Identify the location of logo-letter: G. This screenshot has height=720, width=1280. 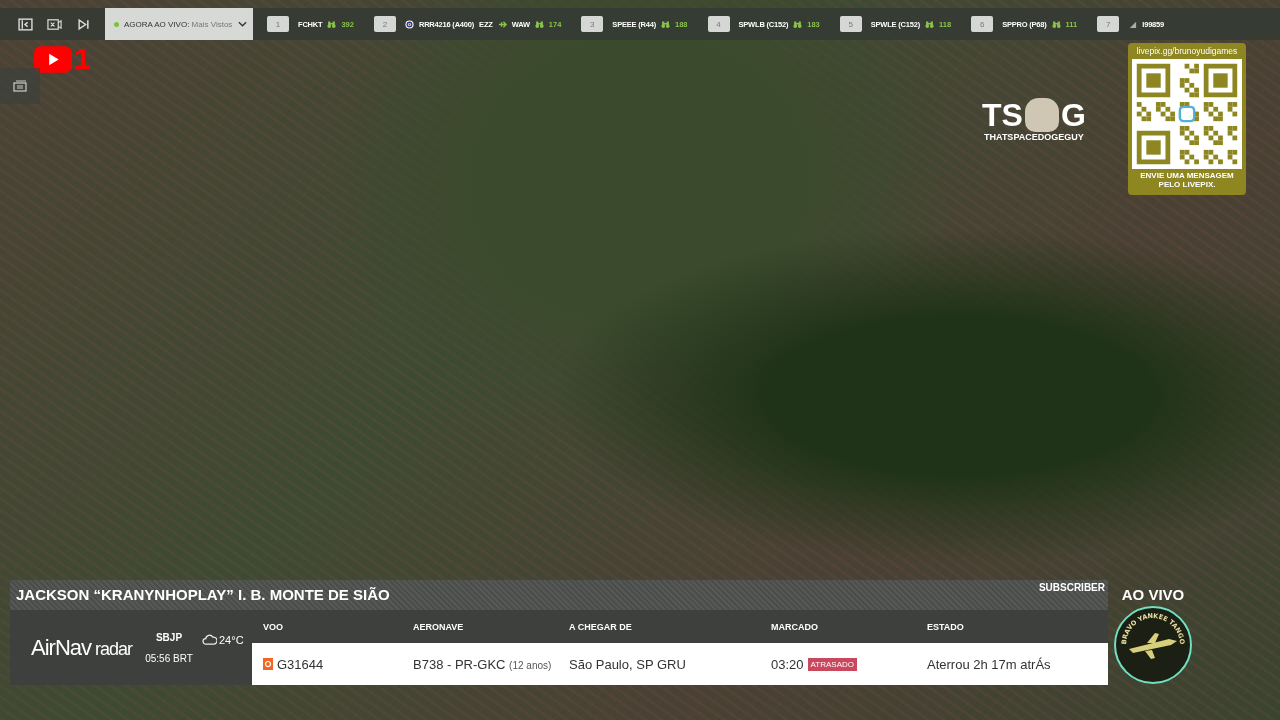
(1073, 115).